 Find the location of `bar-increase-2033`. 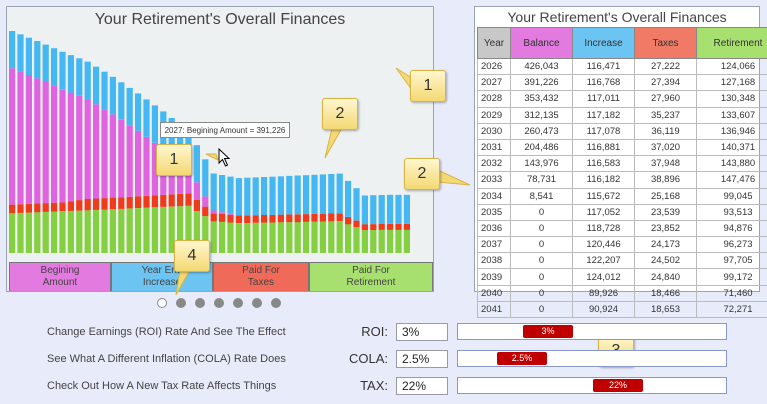

bar-increase-2033 is located at coordinates (205, 178).